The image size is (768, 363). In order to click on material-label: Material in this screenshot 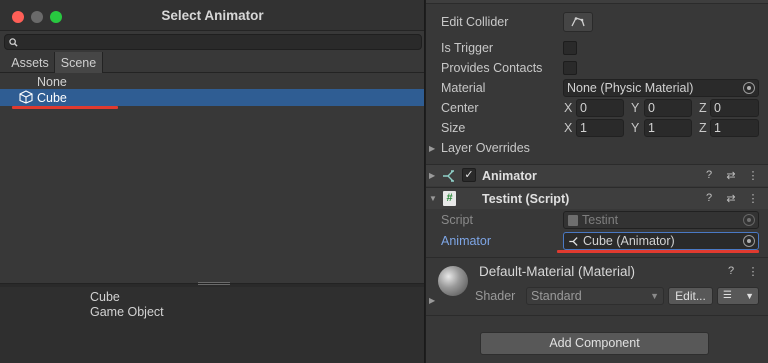, I will do `click(463, 88)`.